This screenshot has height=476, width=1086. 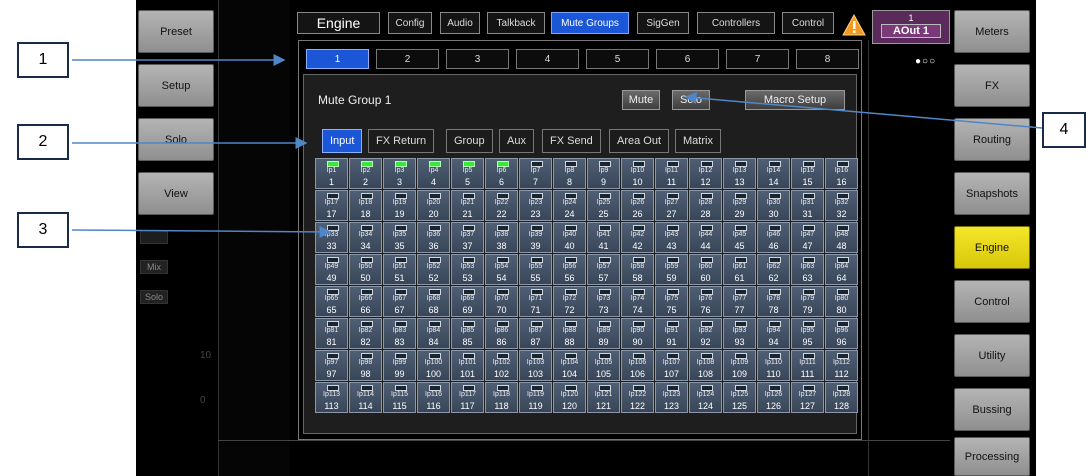 I want to click on callout-2: 2, so click(x=43, y=142).